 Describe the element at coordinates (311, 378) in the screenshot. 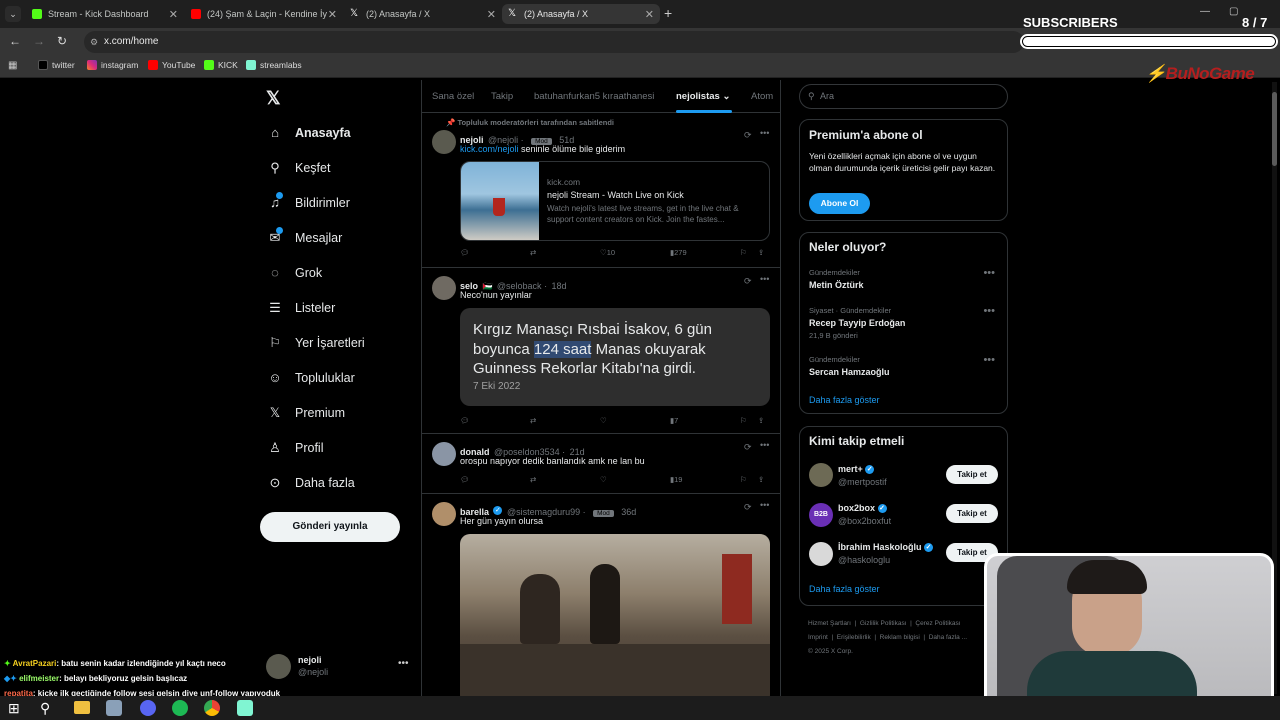

I see `sidebar-item-communities: ☺ Topluluklar` at that location.